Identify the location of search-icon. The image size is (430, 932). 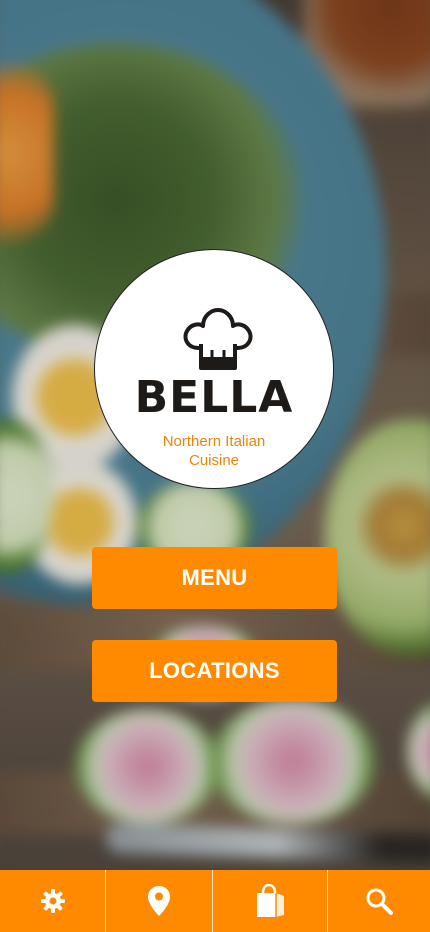
(379, 901).